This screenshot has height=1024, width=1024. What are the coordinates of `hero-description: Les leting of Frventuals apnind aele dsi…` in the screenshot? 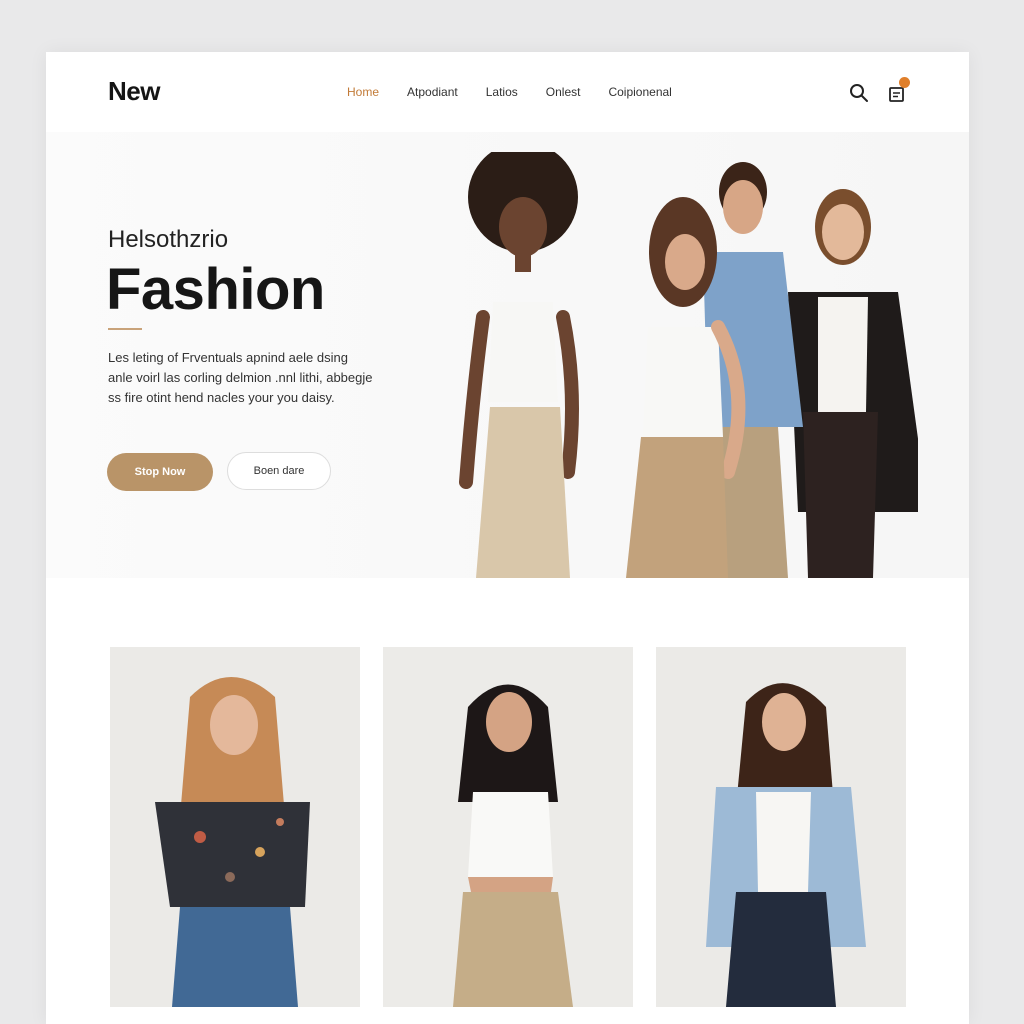 It's located at (240, 377).